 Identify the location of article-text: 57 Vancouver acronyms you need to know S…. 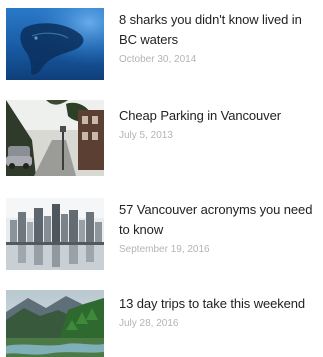
(219, 228).